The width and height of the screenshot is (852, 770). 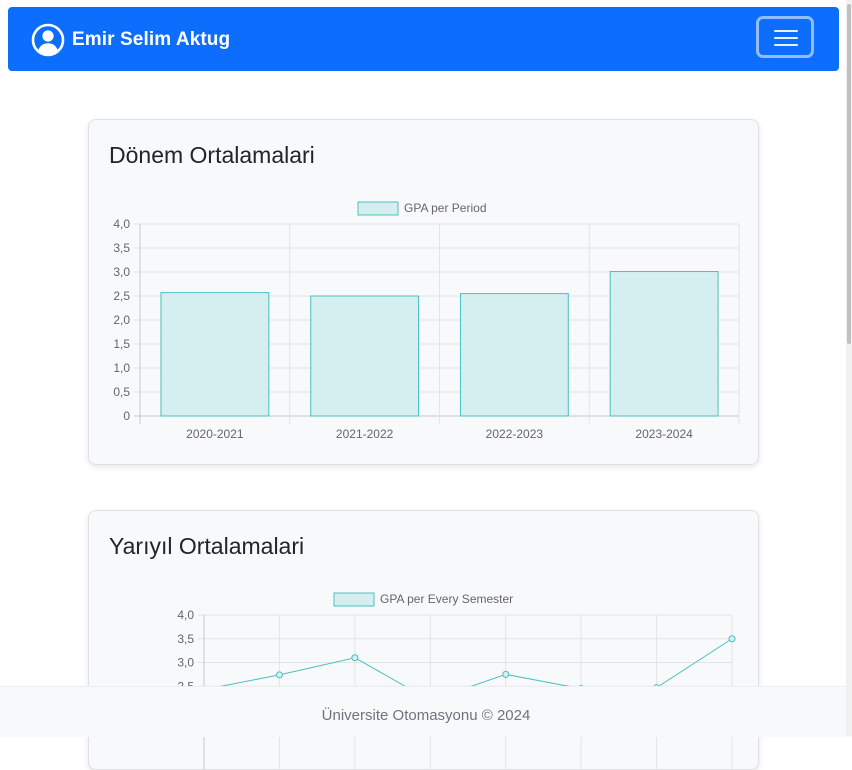 I want to click on legend-label: GPA per Period, so click(x=445, y=208).